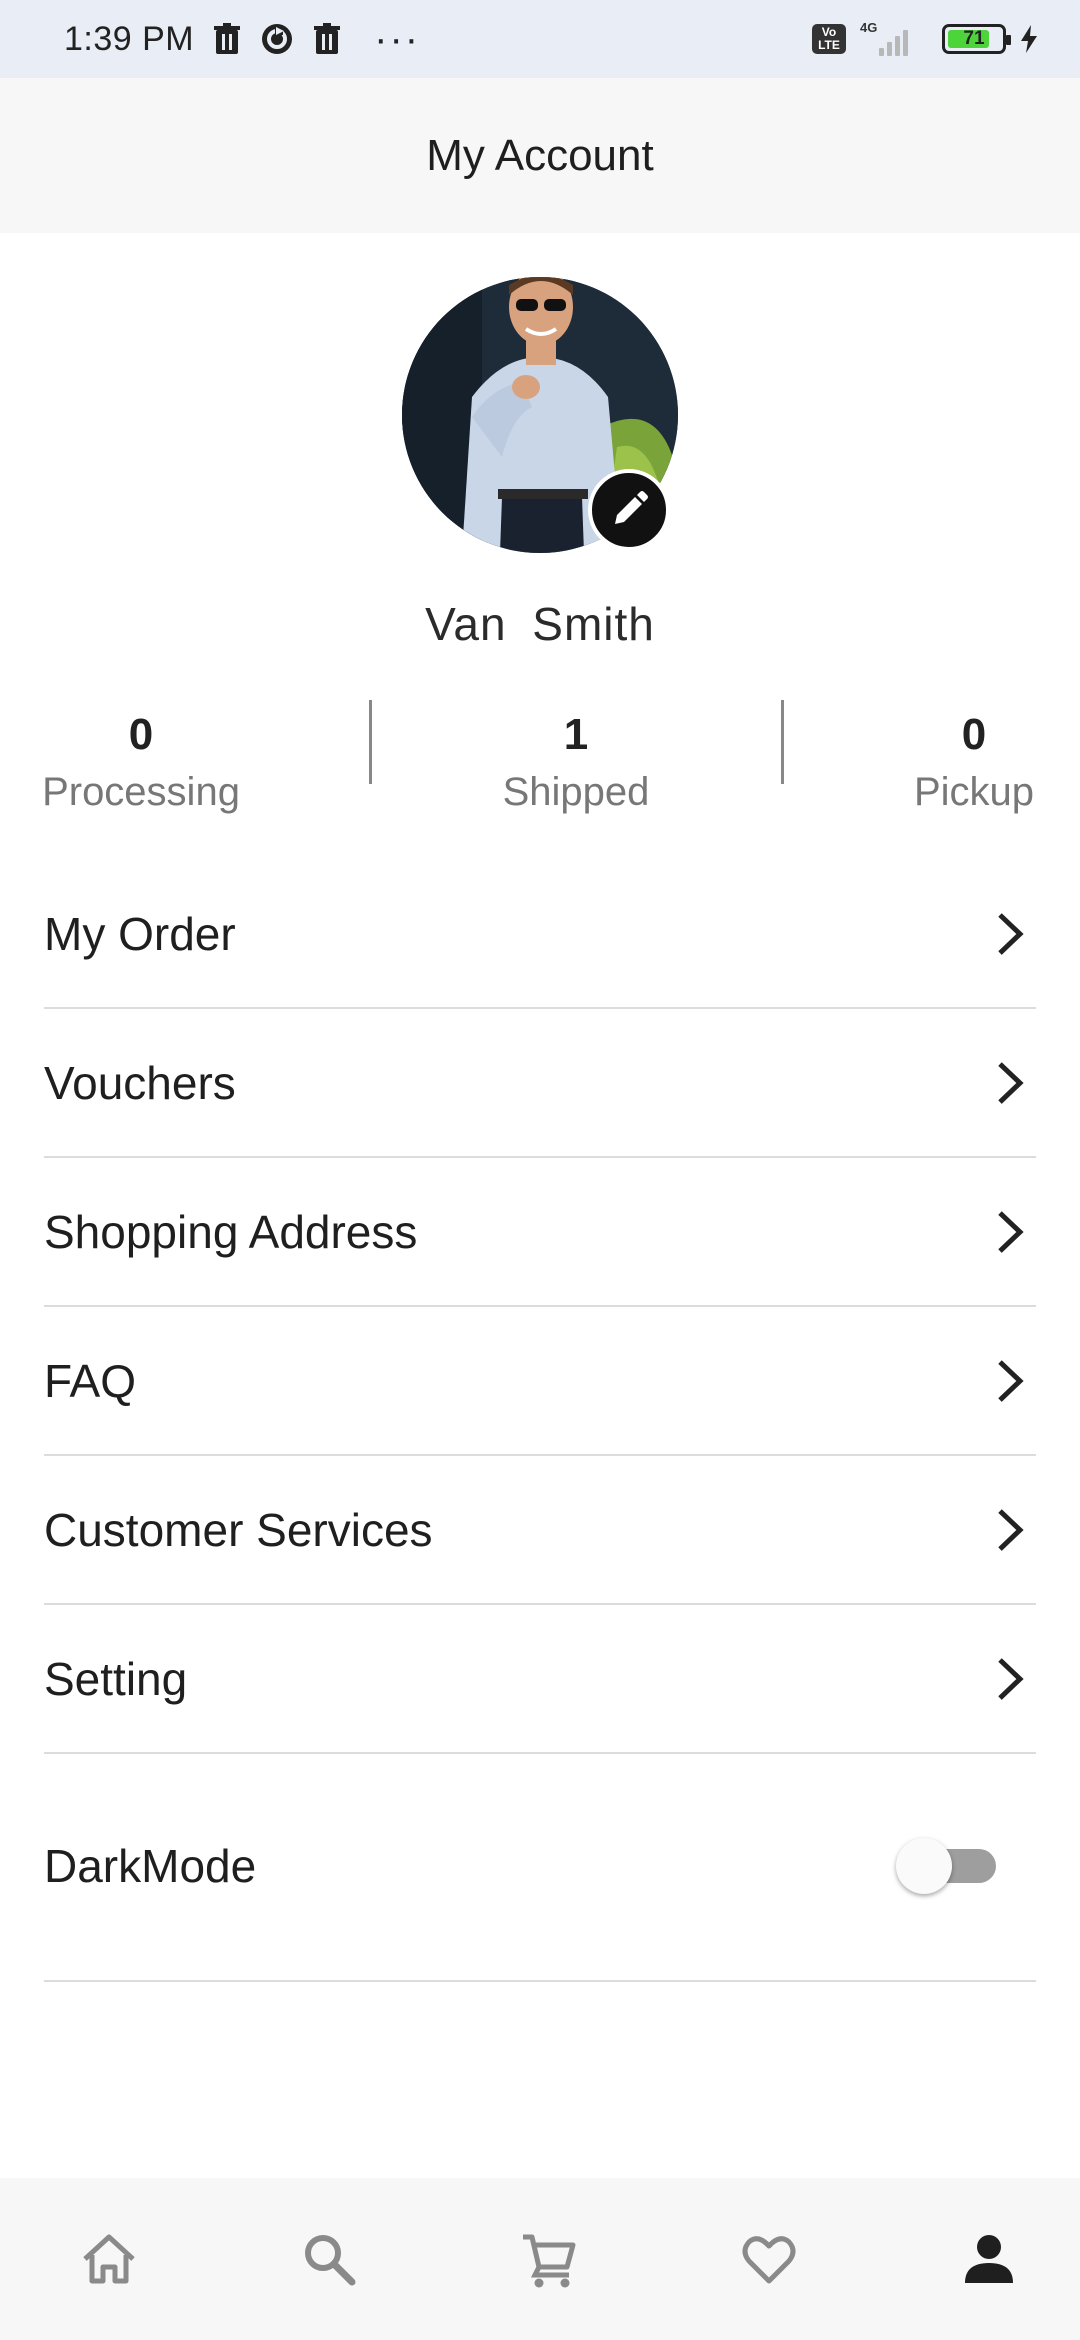 Image resolution: width=1080 pixels, height=2340 pixels. I want to click on nav-favorites, so click(769, 2259).